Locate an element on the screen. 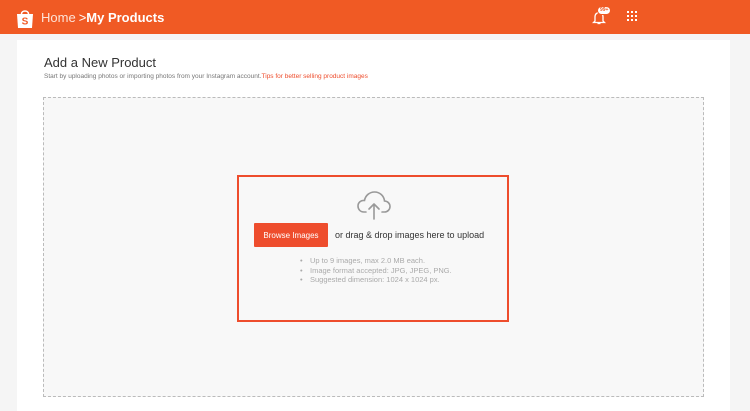 The image size is (750, 411). drag-drop-instruction: or drag & drop images here to upload is located at coordinates (410, 235).